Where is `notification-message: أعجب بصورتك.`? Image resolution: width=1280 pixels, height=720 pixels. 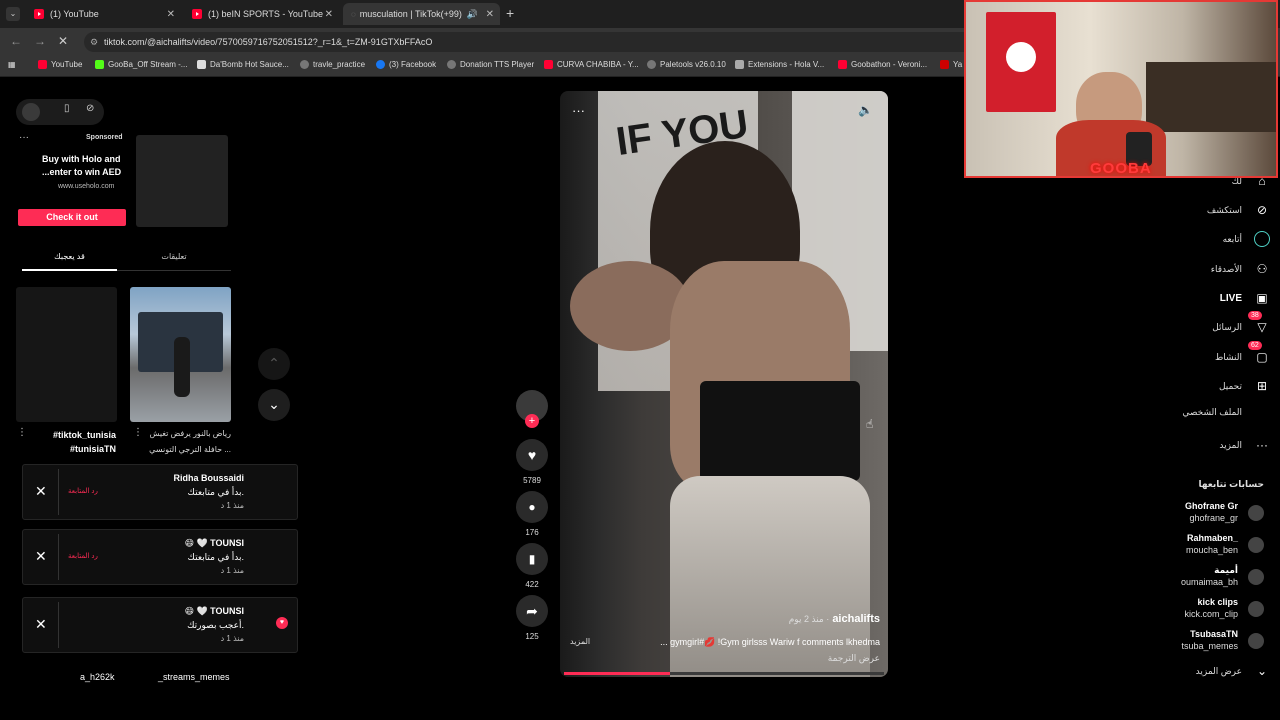
notification-message: أعجب بصورتك. is located at coordinates (215, 625).